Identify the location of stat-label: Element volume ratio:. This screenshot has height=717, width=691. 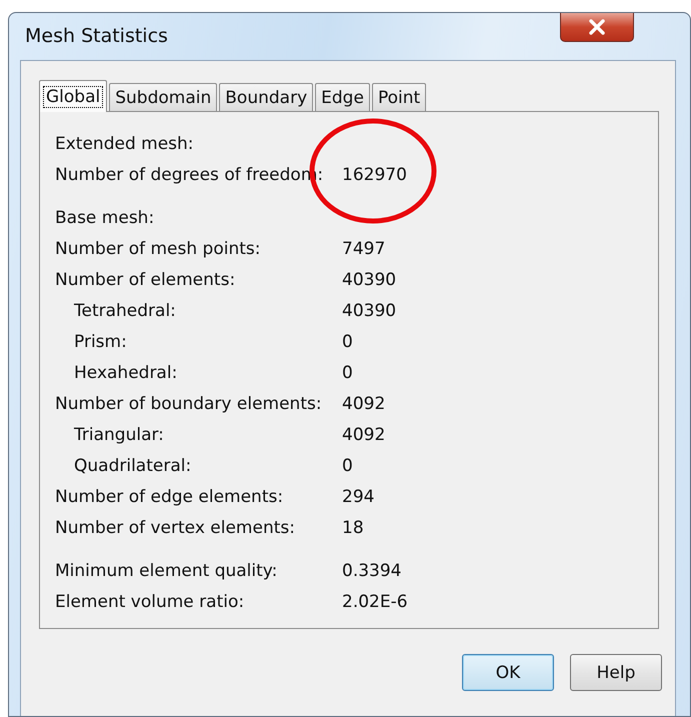
(150, 602).